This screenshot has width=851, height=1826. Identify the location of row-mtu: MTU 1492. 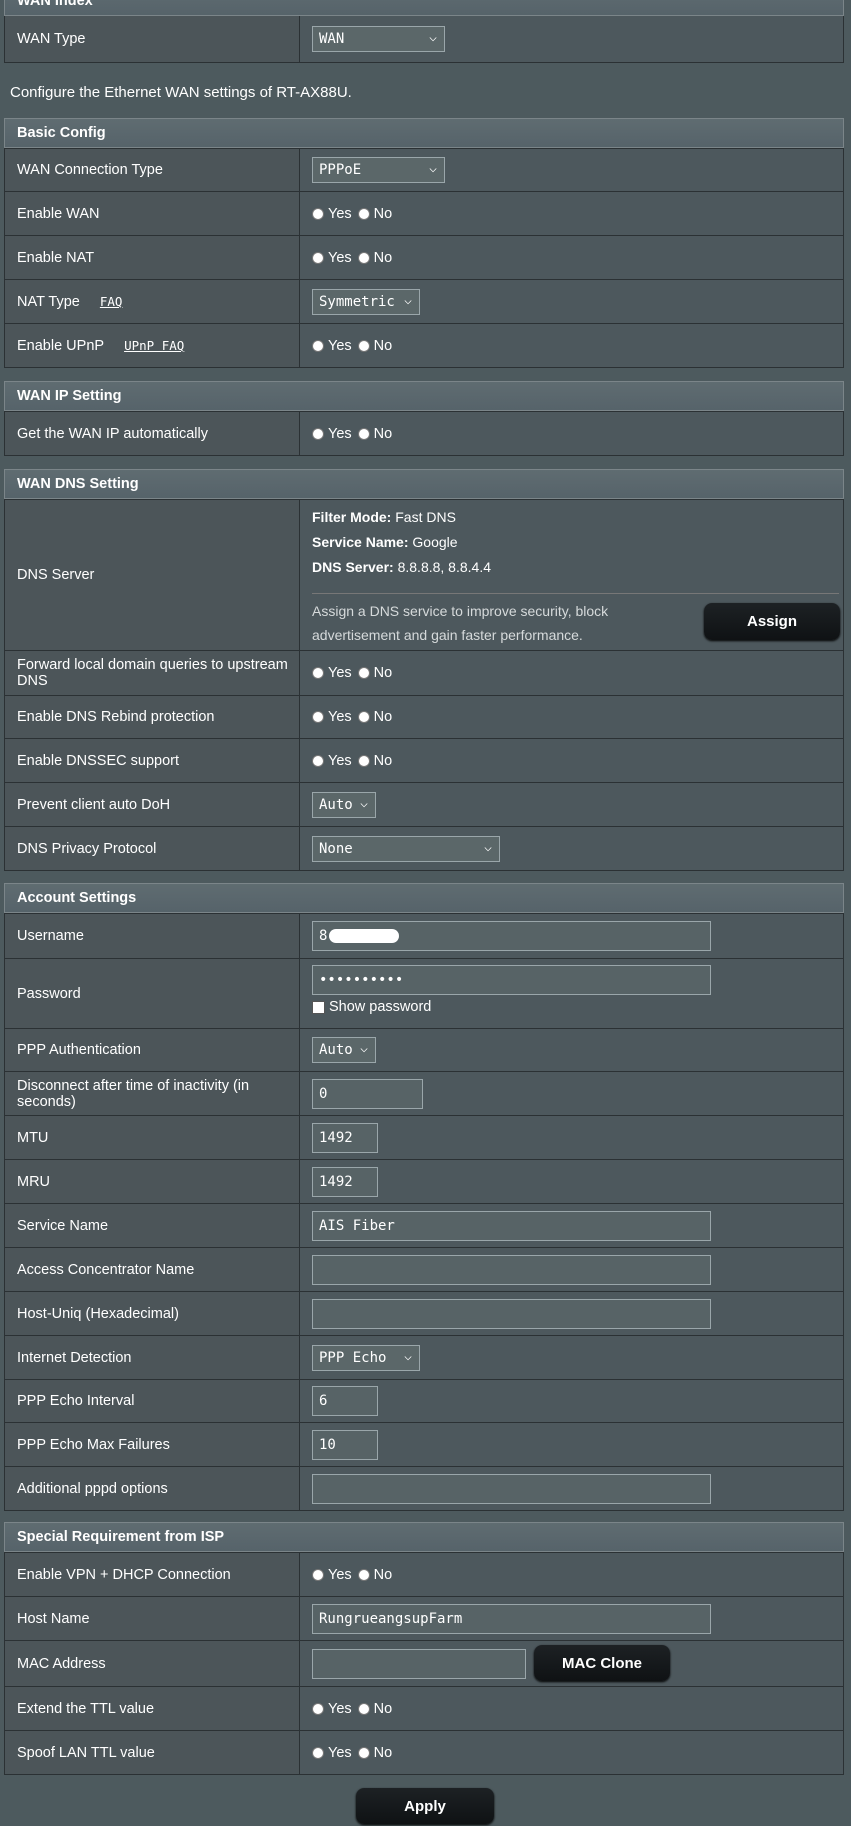
(424, 1138).